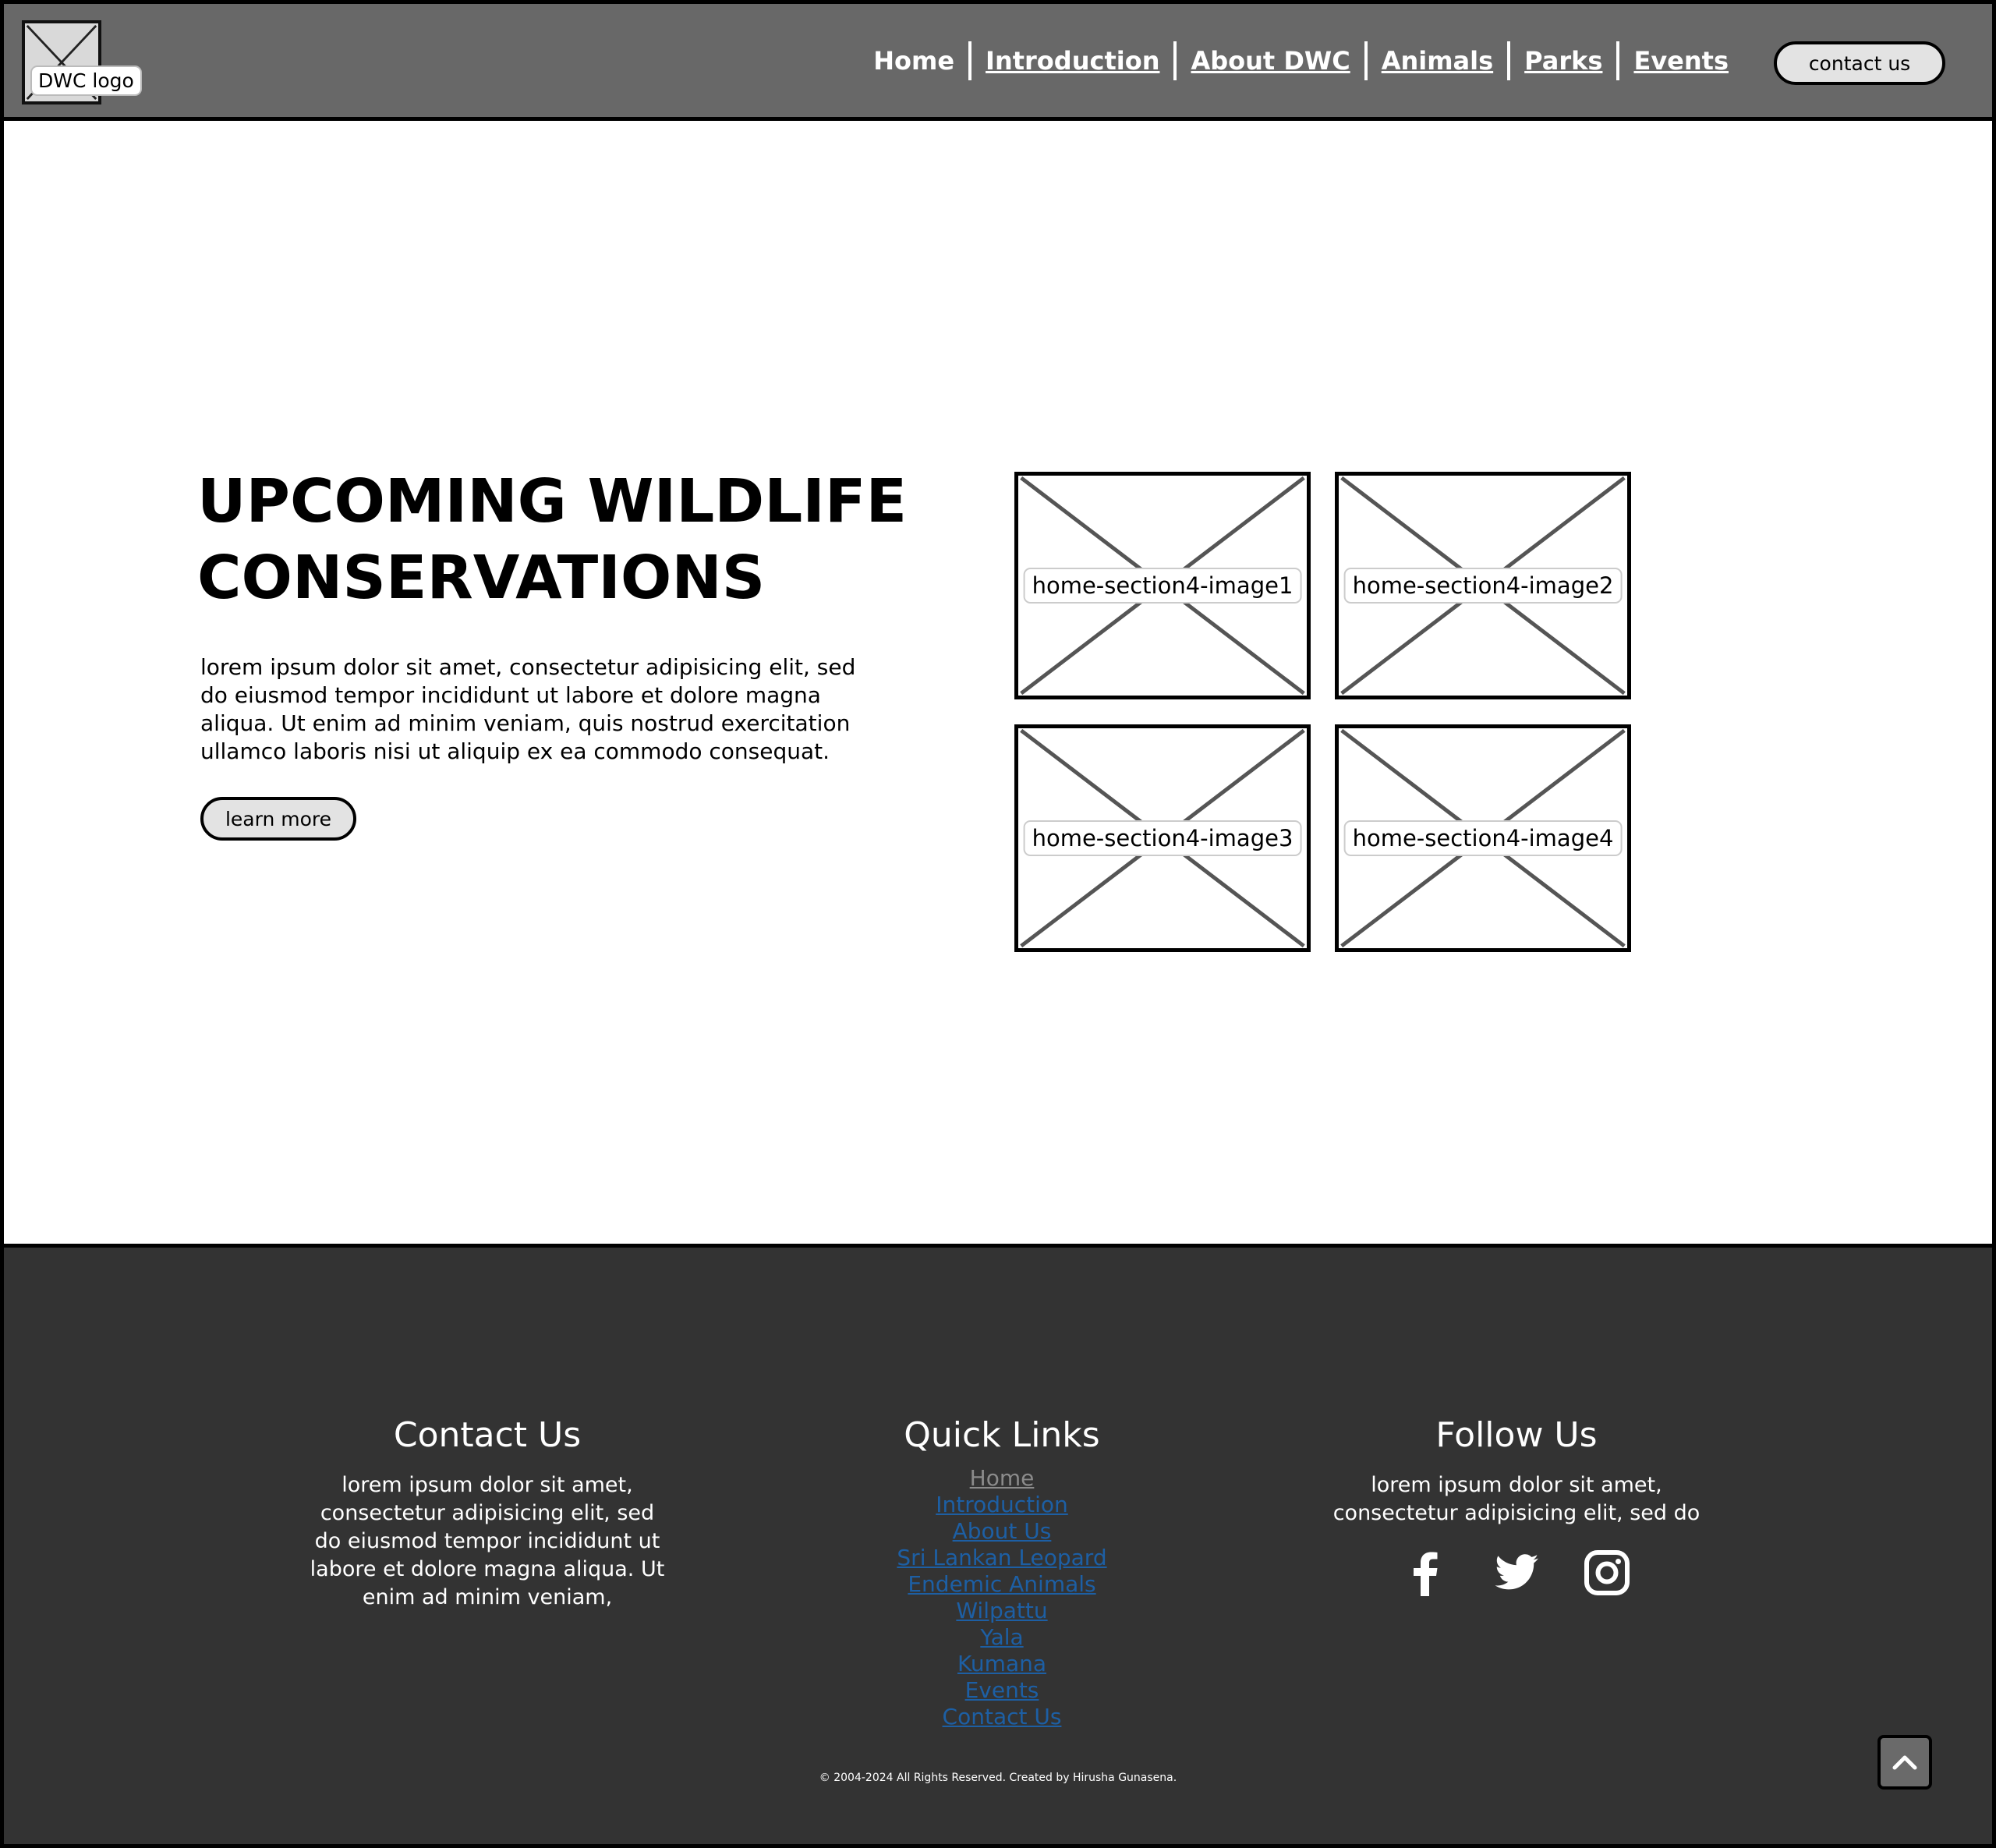 The image size is (1996, 1848). I want to click on section-image-3: home-section4-image3, so click(1162, 838).